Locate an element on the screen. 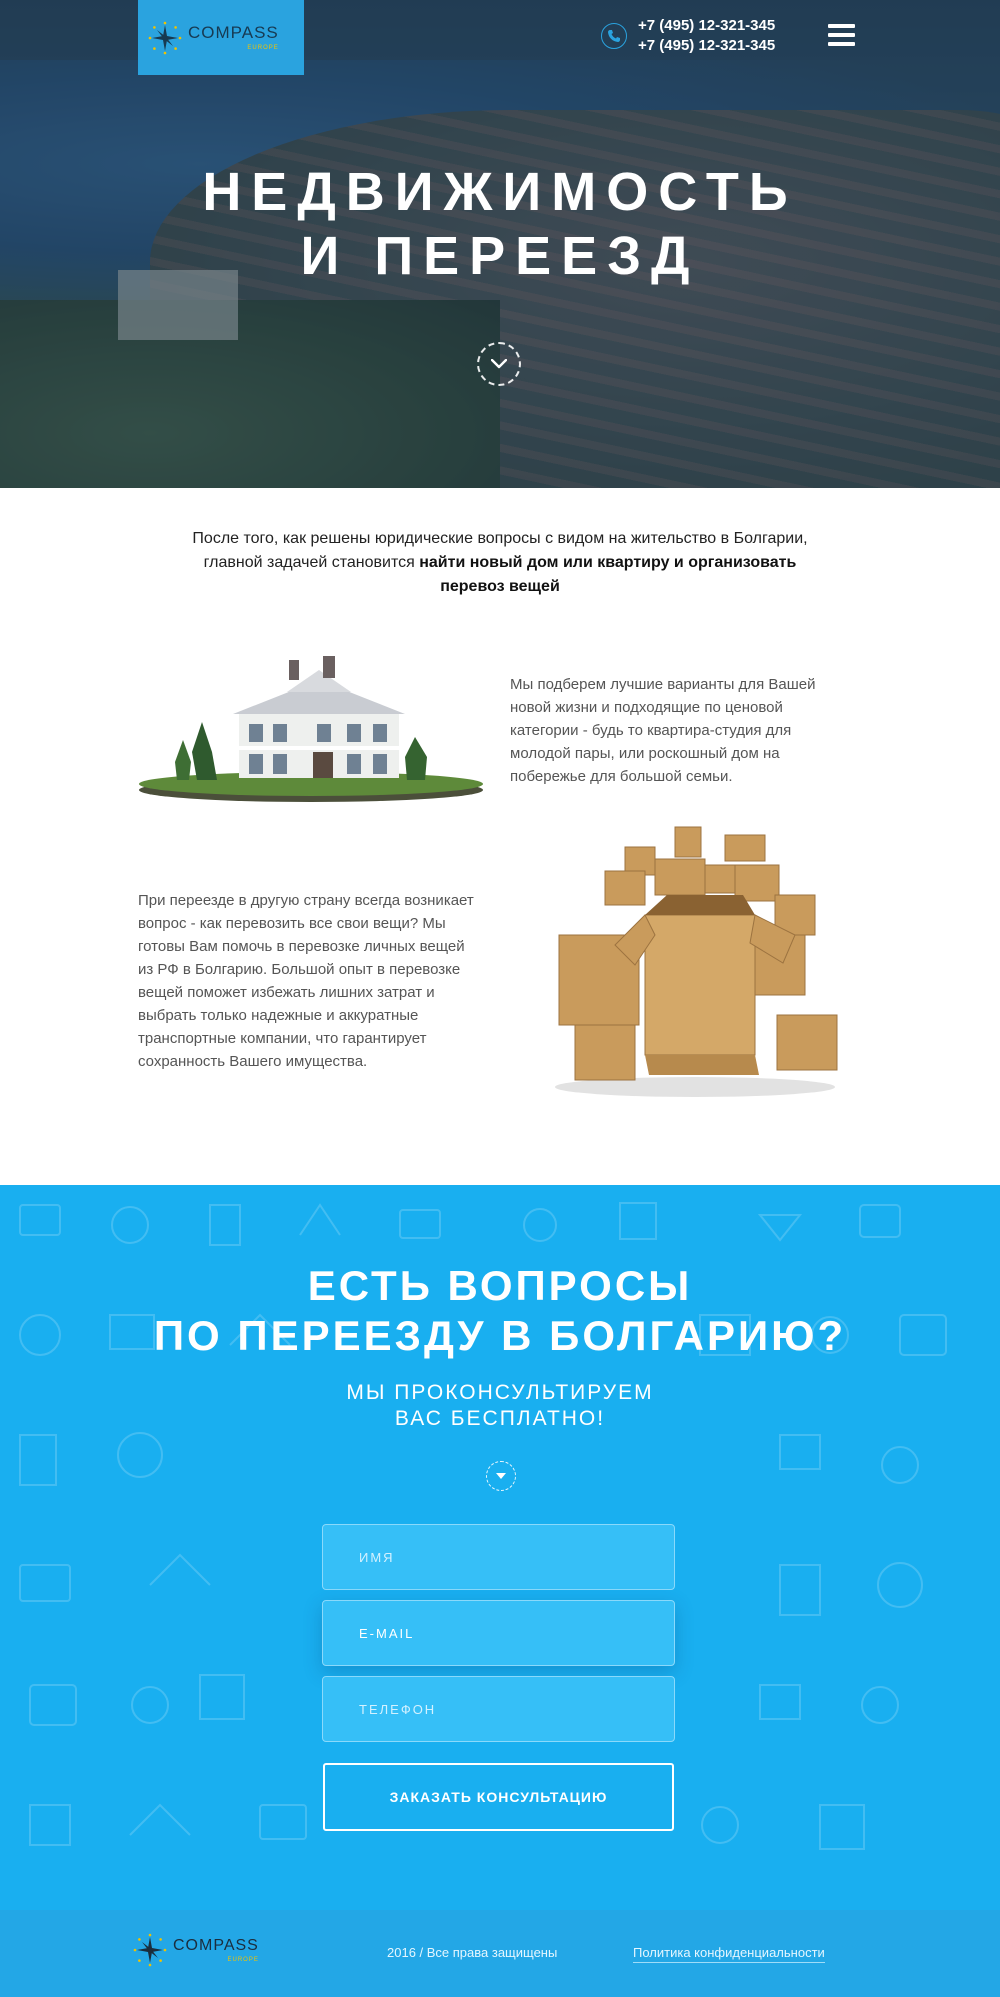  header-logo: COMPASS EUROPE is located at coordinates (221, 37).